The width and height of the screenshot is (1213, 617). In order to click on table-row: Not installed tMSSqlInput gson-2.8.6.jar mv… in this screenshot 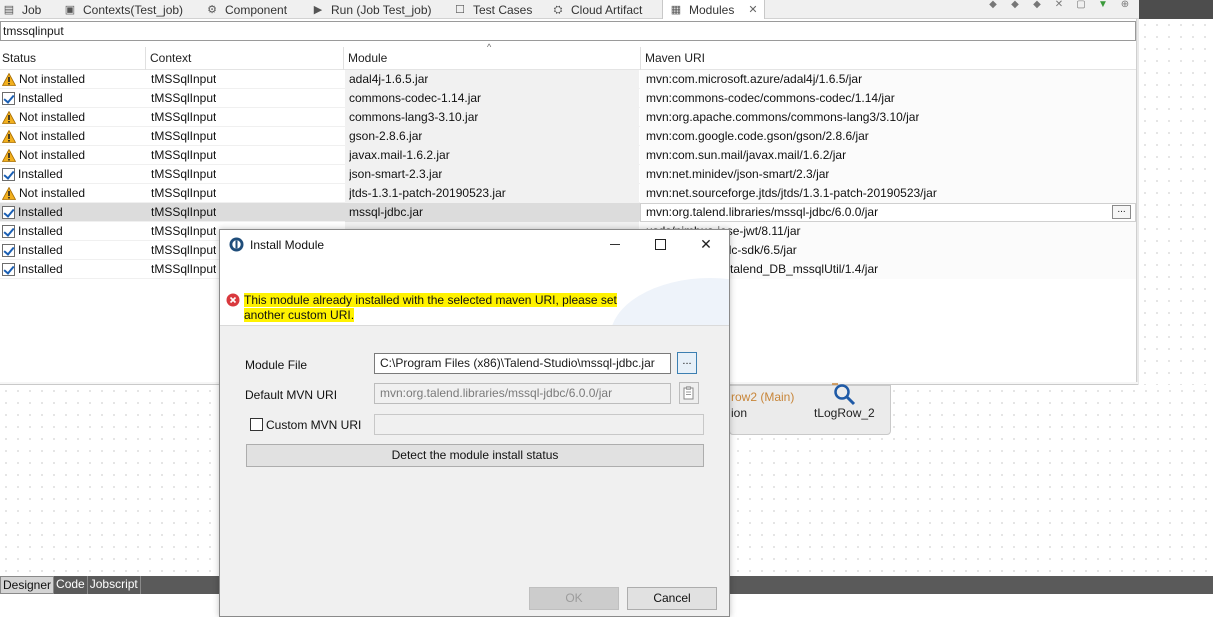, I will do `click(568, 136)`.